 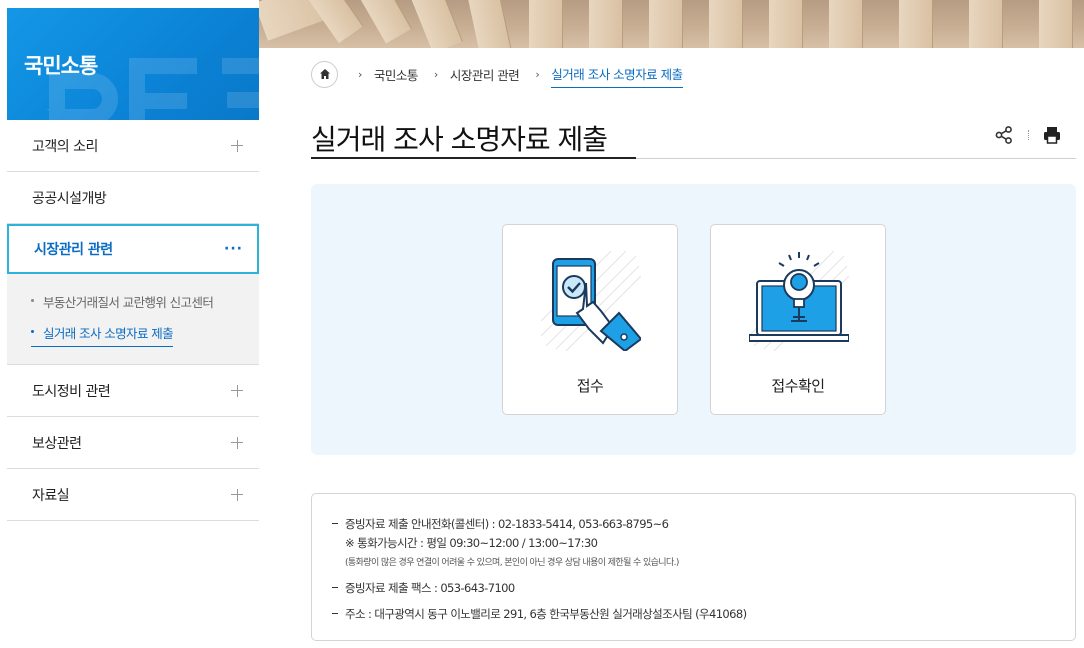 I want to click on breadcrumb-current: 실거래 조사 소명자료 제출, so click(x=617, y=76).